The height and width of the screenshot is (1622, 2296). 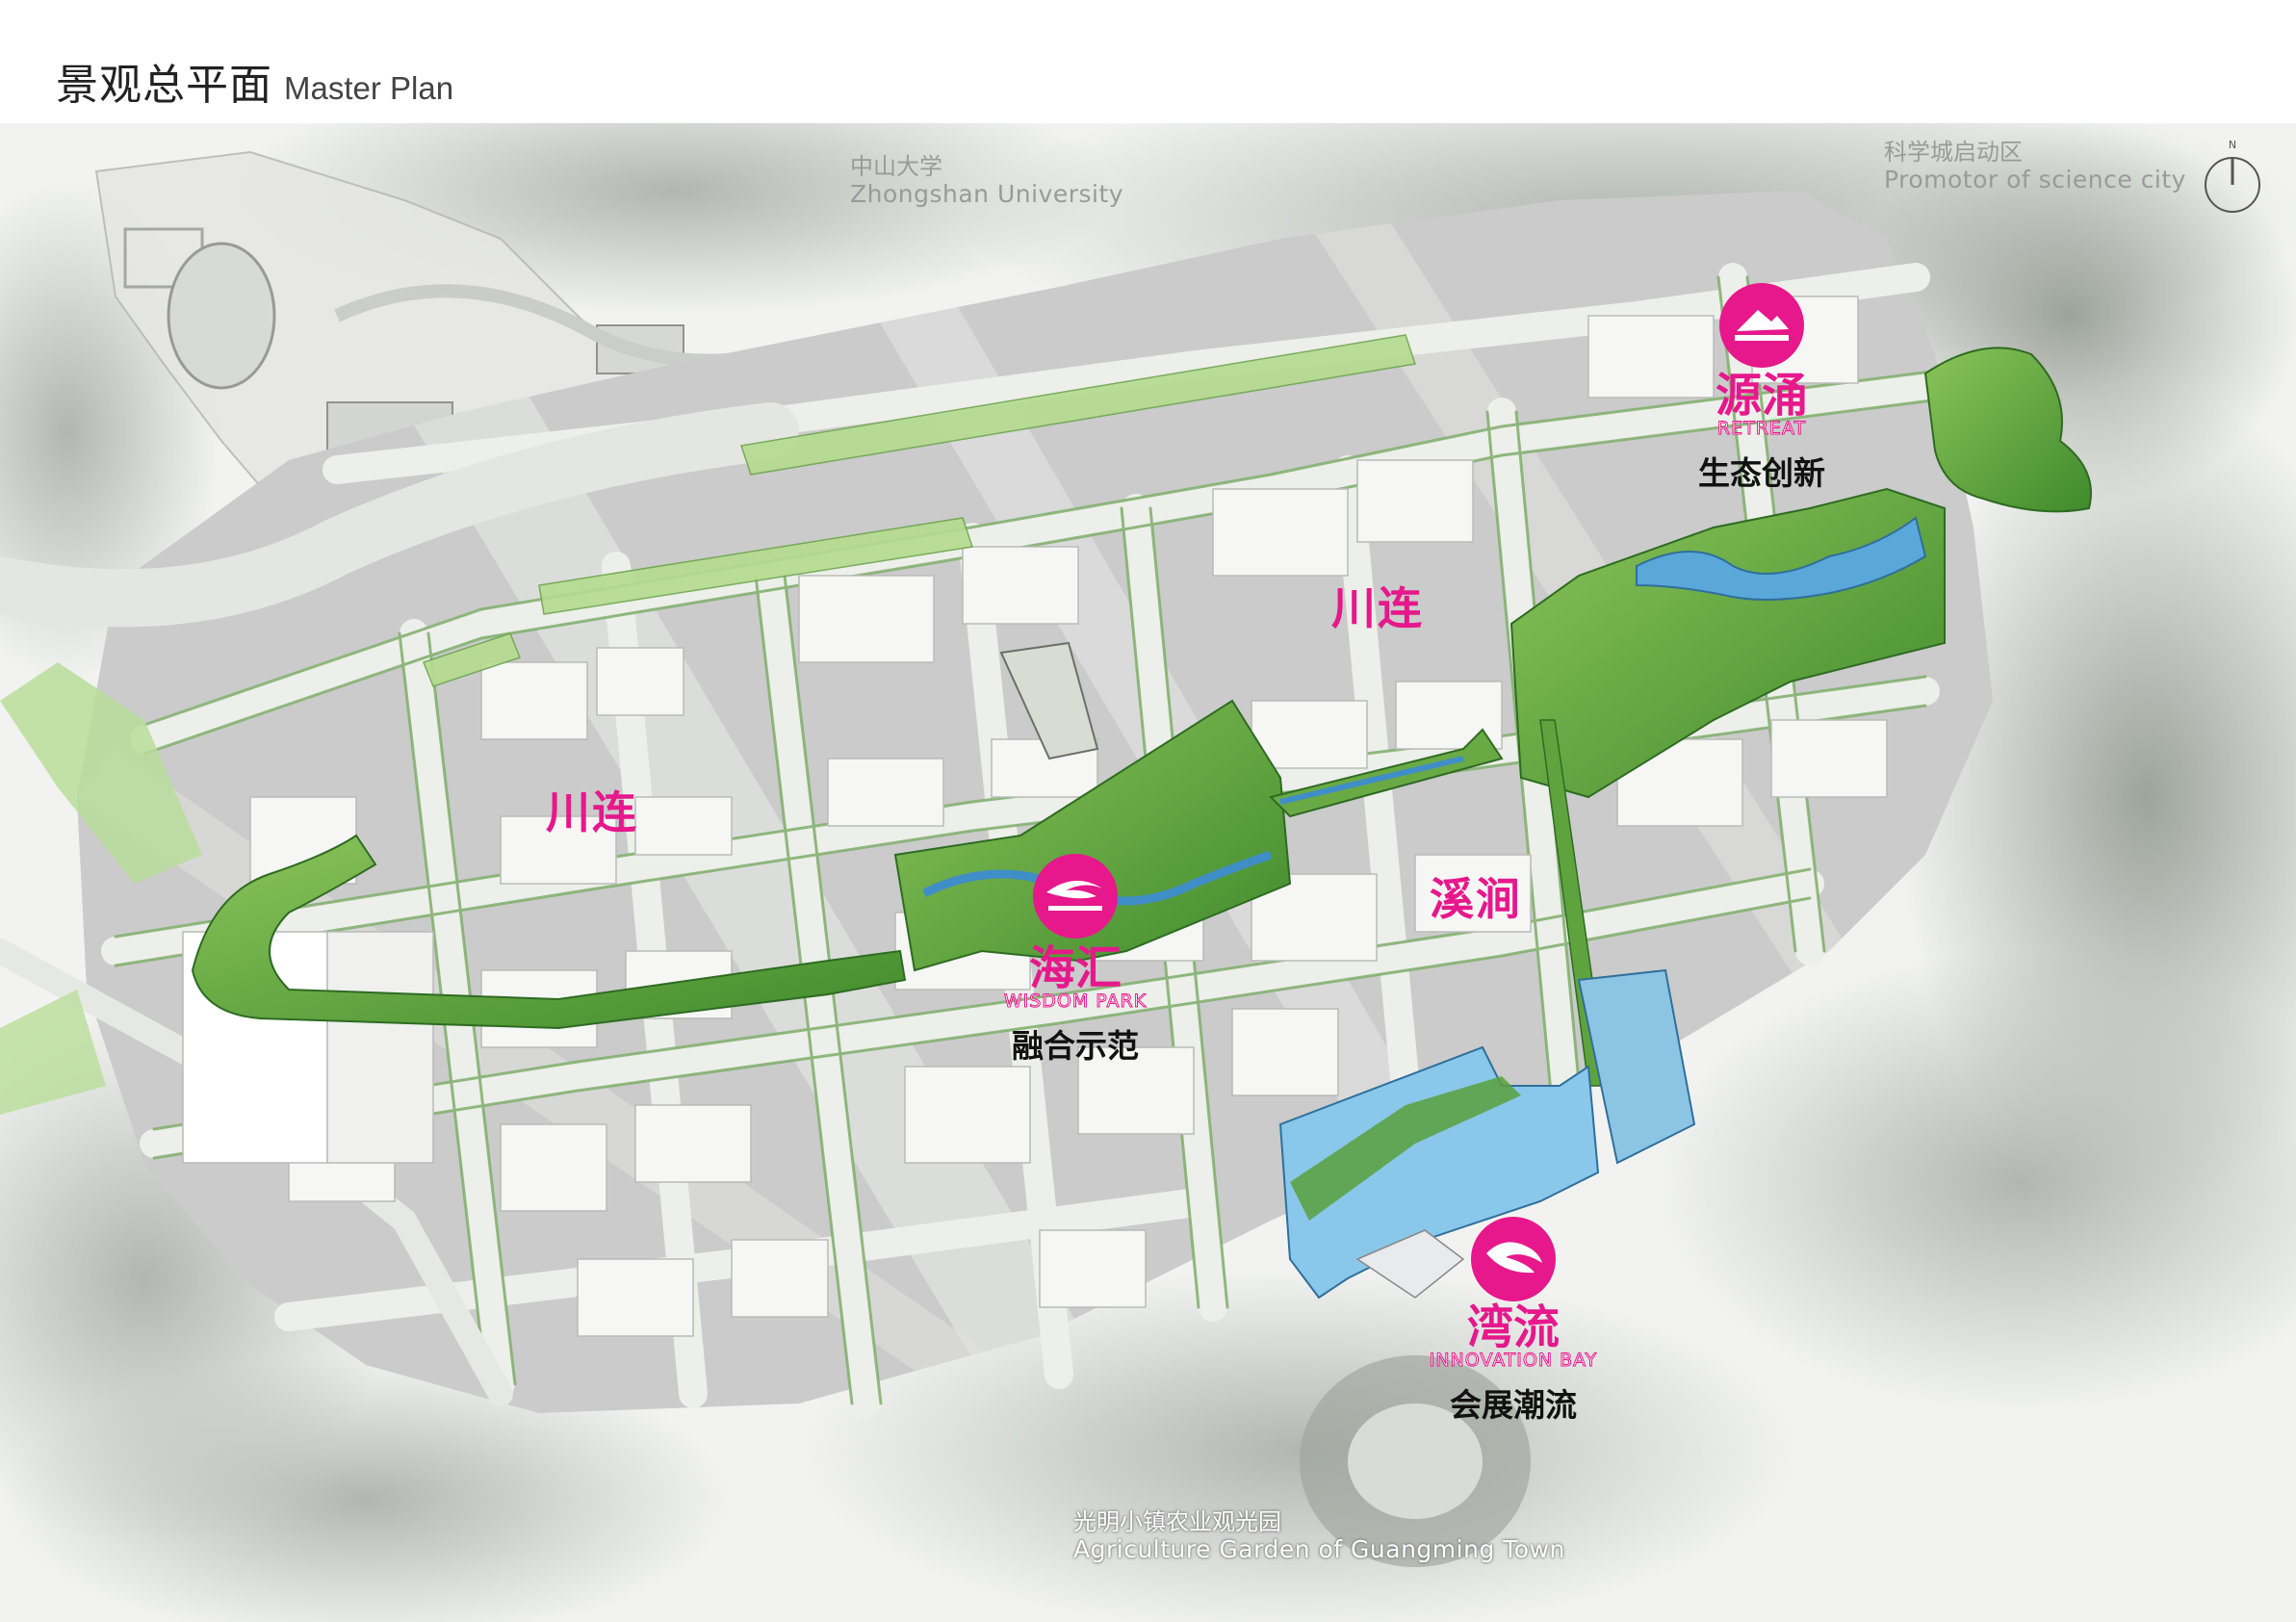 What do you see at coordinates (1177, 1521) in the screenshot?
I see `agriculture-garden-cn: 光明小镇农业观光园` at bounding box center [1177, 1521].